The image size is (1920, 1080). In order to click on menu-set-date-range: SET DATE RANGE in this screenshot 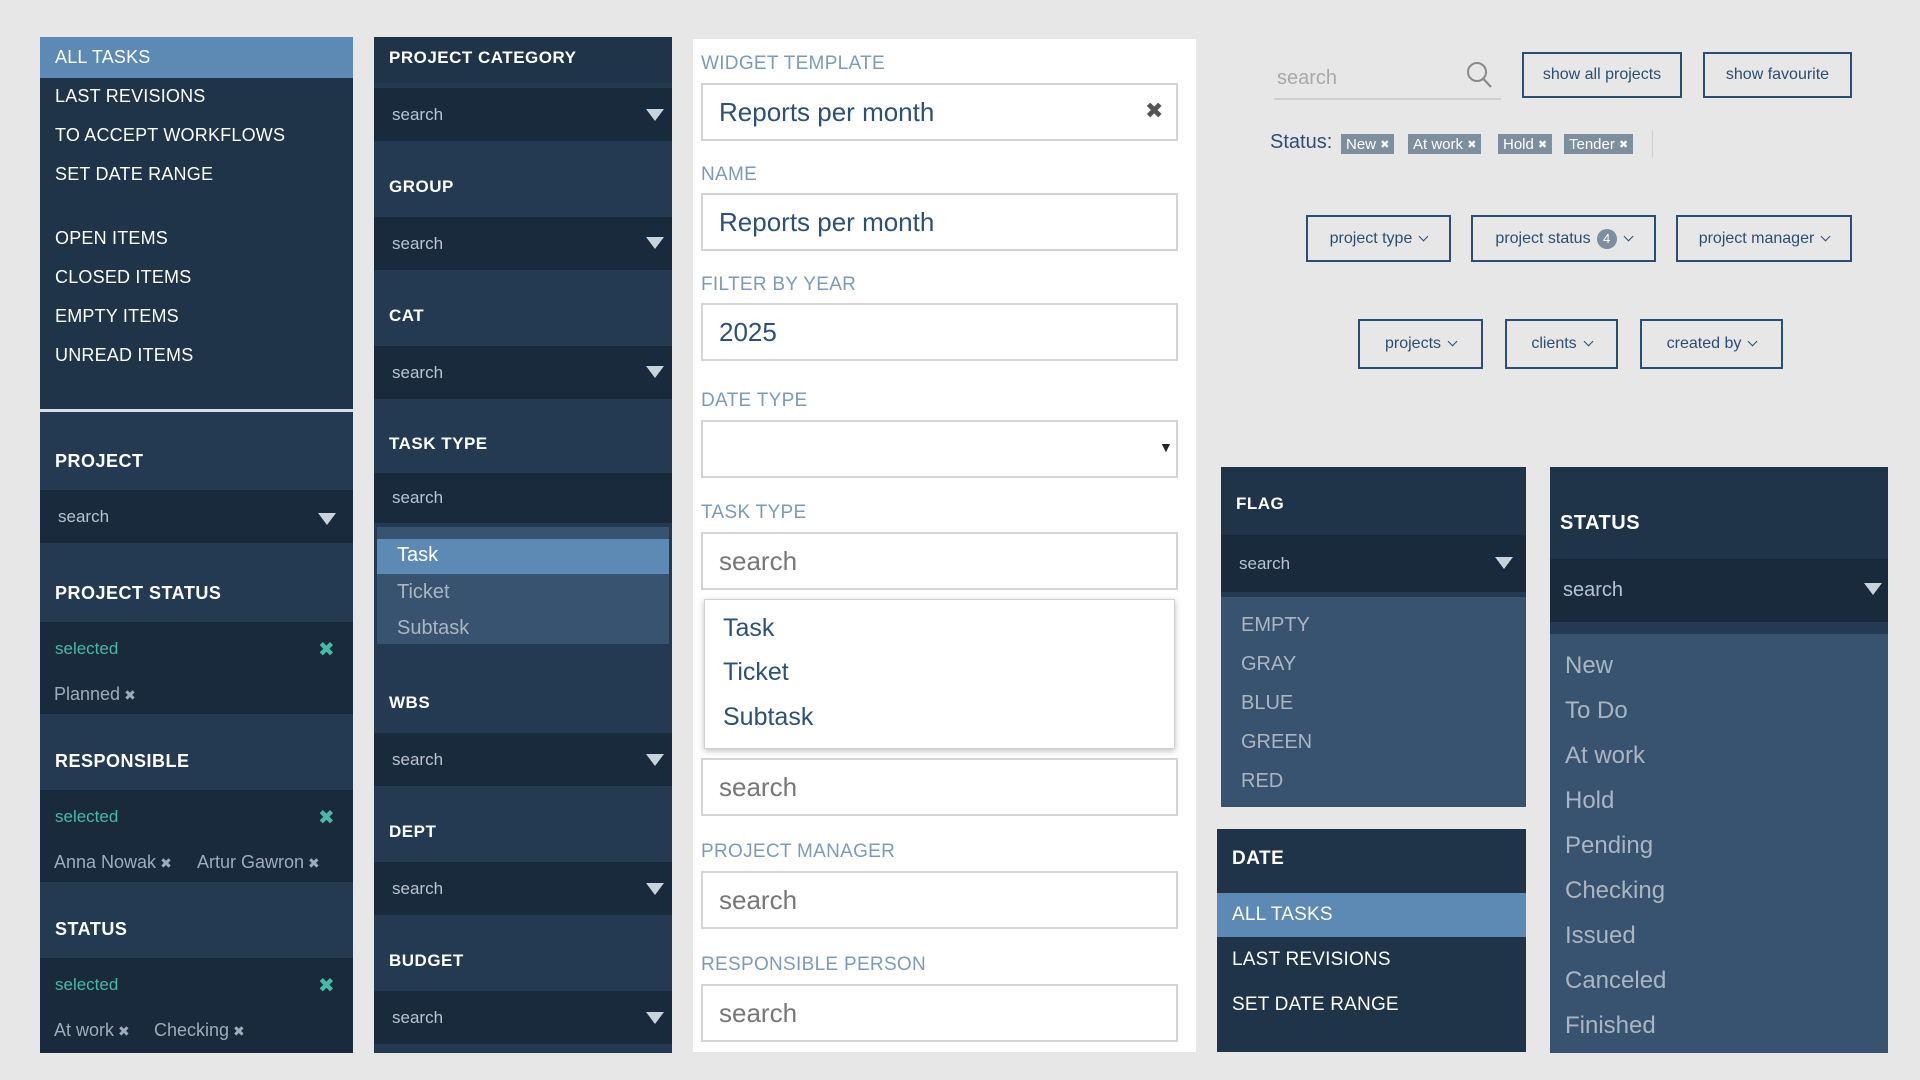, I will do `click(134, 174)`.